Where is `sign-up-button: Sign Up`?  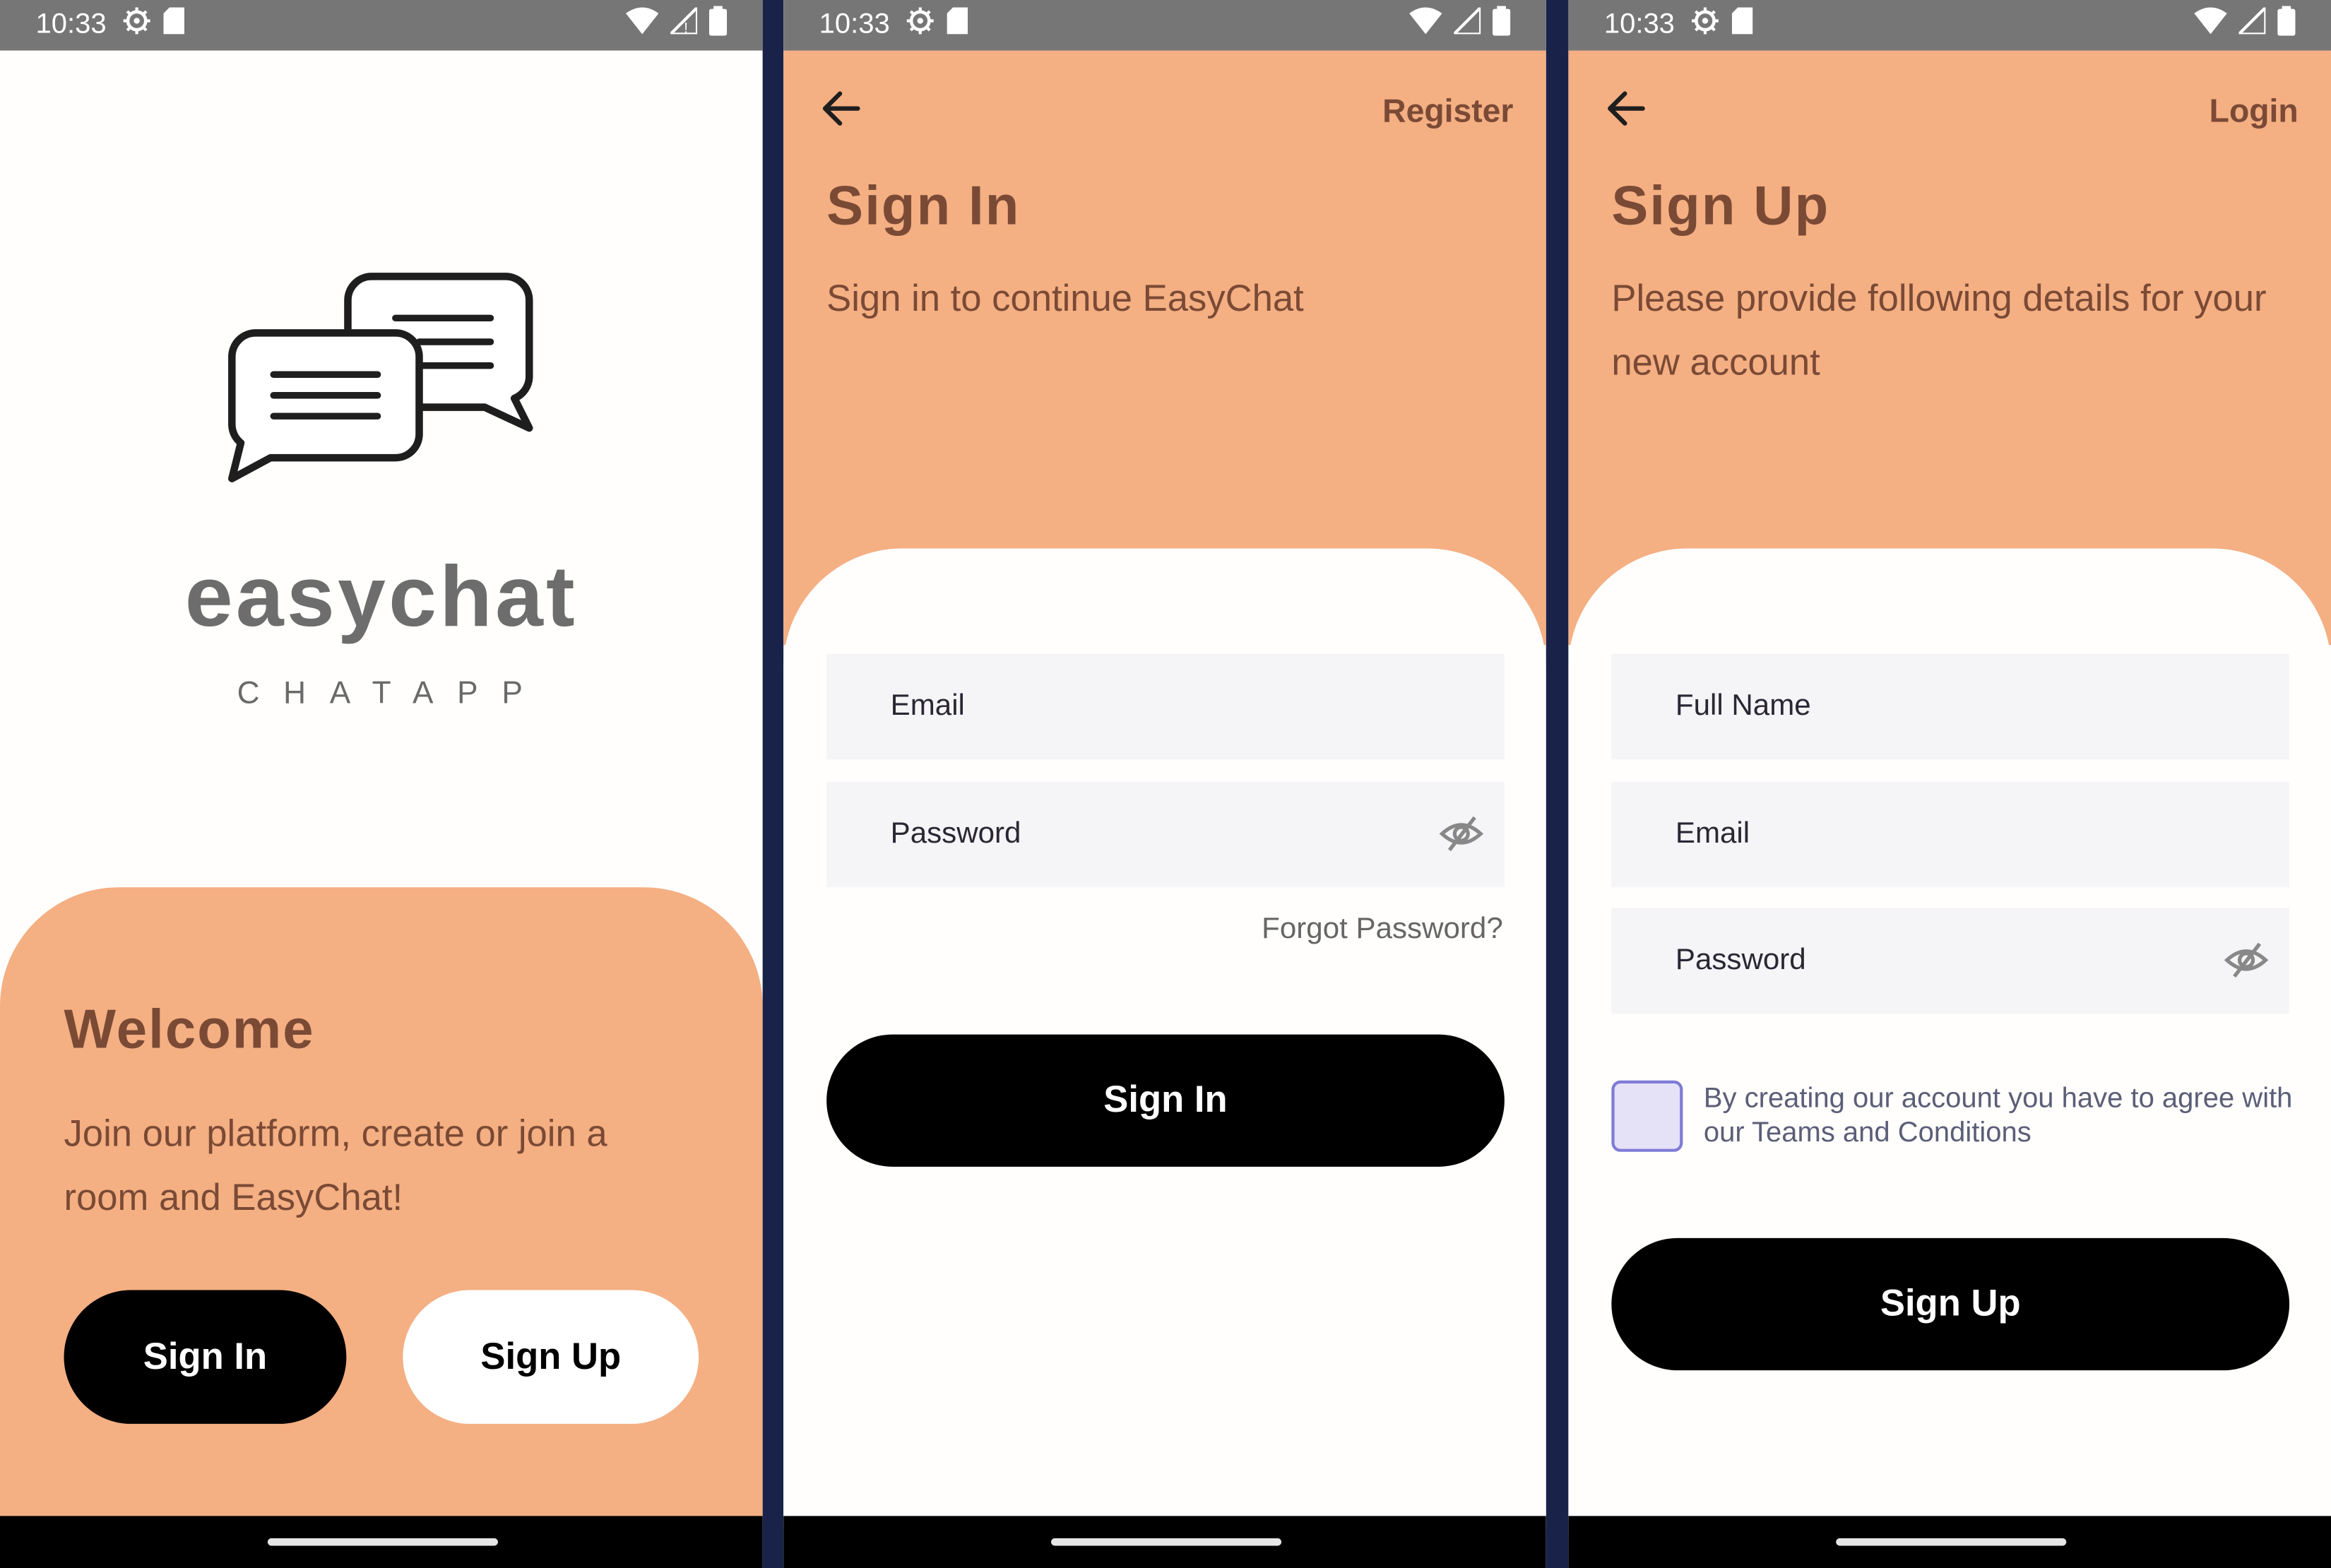 sign-up-button: Sign Up is located at coordinates (551, 1357).